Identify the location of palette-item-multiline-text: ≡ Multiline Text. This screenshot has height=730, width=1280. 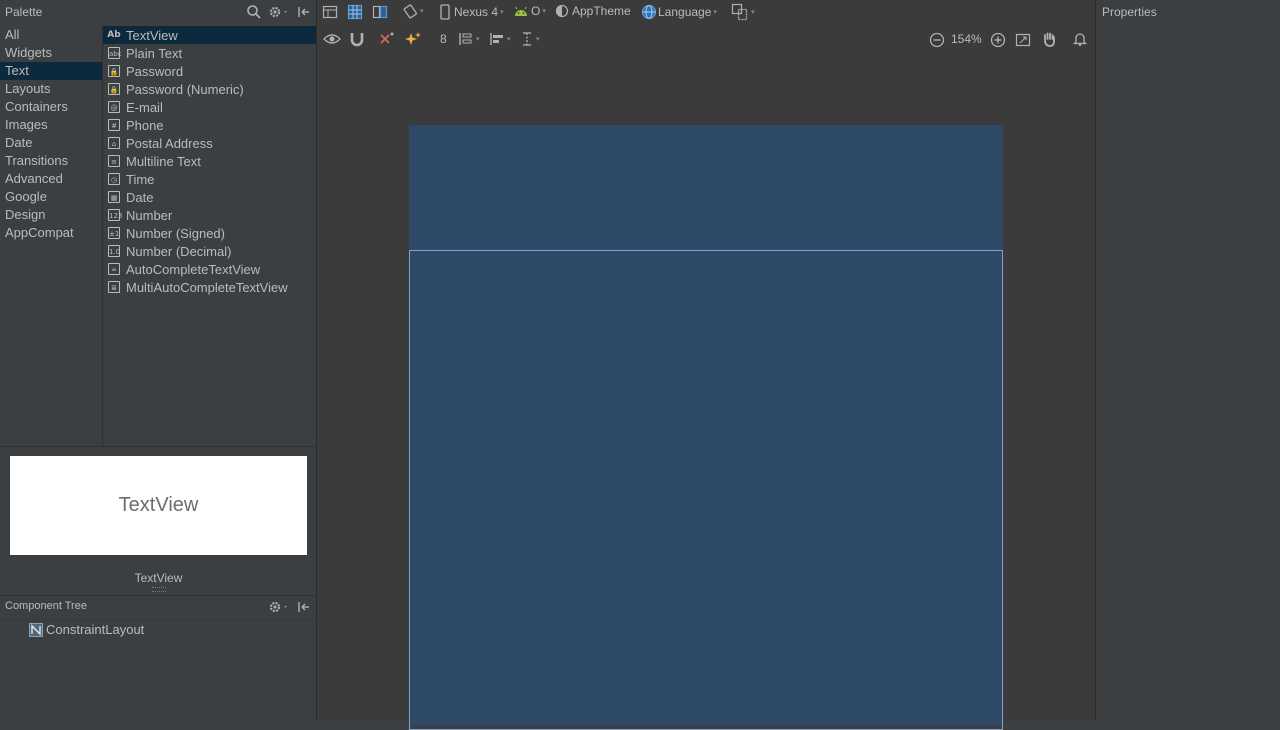
(209, 161).